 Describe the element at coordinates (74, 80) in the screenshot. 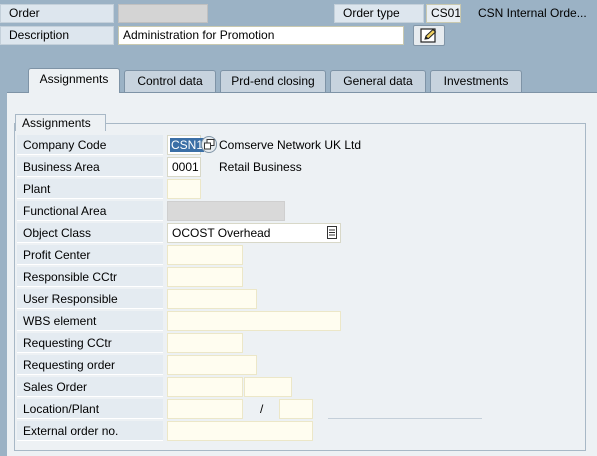

I see `tab-assignments: Assignments` at that location.